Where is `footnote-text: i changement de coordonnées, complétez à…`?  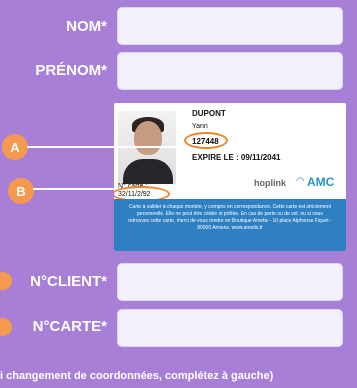
footnote-text: i changement de coordonnées, complétez à… is located at coordinates (137, 376).